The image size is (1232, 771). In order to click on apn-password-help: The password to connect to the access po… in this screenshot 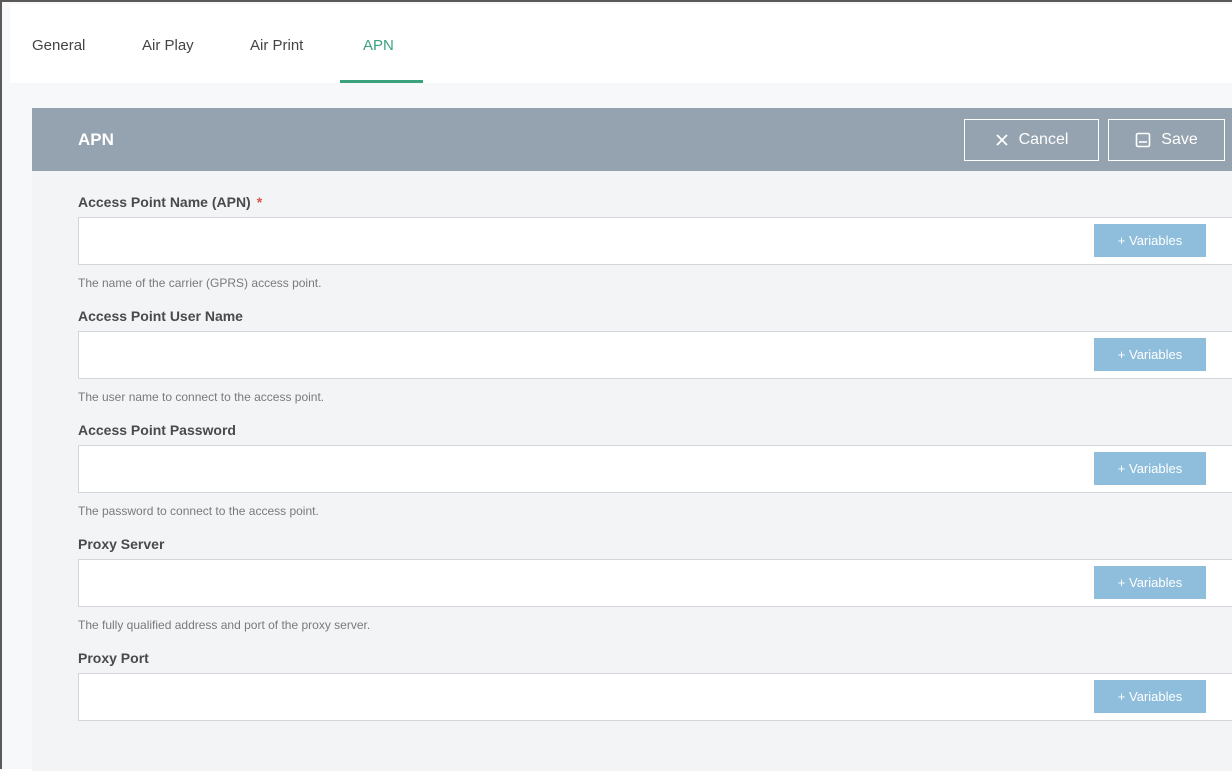, I will do `click(198, 511)`.